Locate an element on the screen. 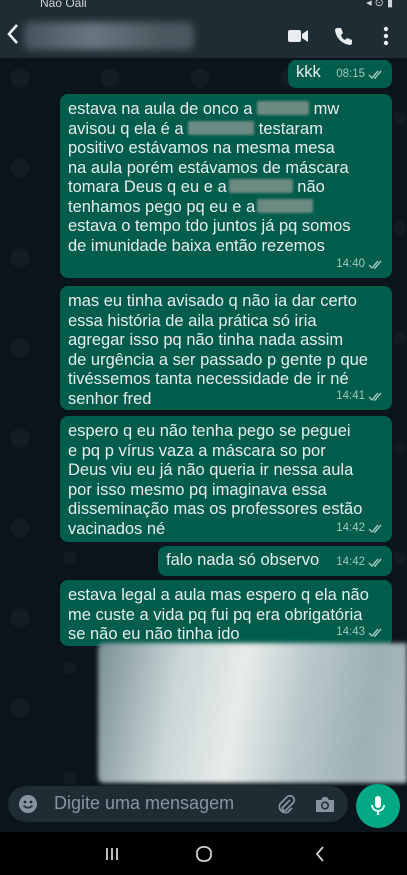 This screenshot has width=407, height=875. text-line: de imunidade baixa então rezemos is located at coordinates (196, 245).